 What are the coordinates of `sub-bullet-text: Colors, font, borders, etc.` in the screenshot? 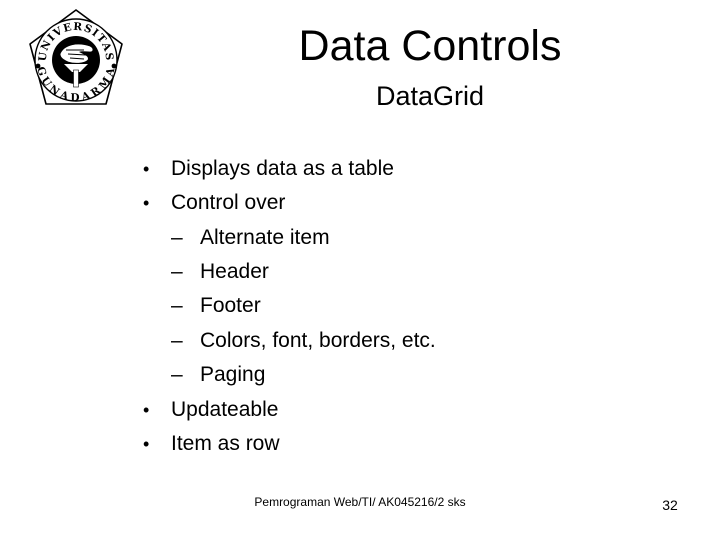 It's located at (318, 340).